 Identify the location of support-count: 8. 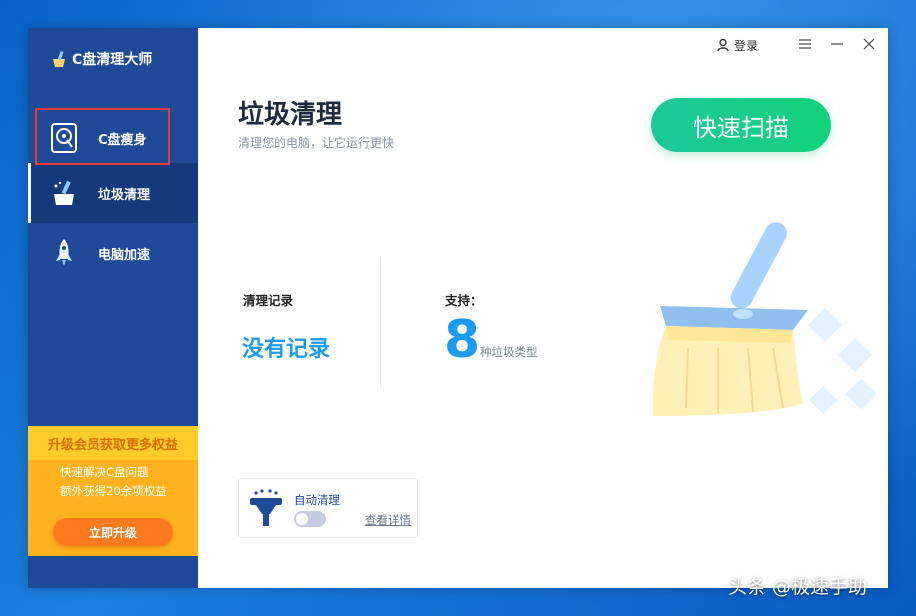
(462, 340).